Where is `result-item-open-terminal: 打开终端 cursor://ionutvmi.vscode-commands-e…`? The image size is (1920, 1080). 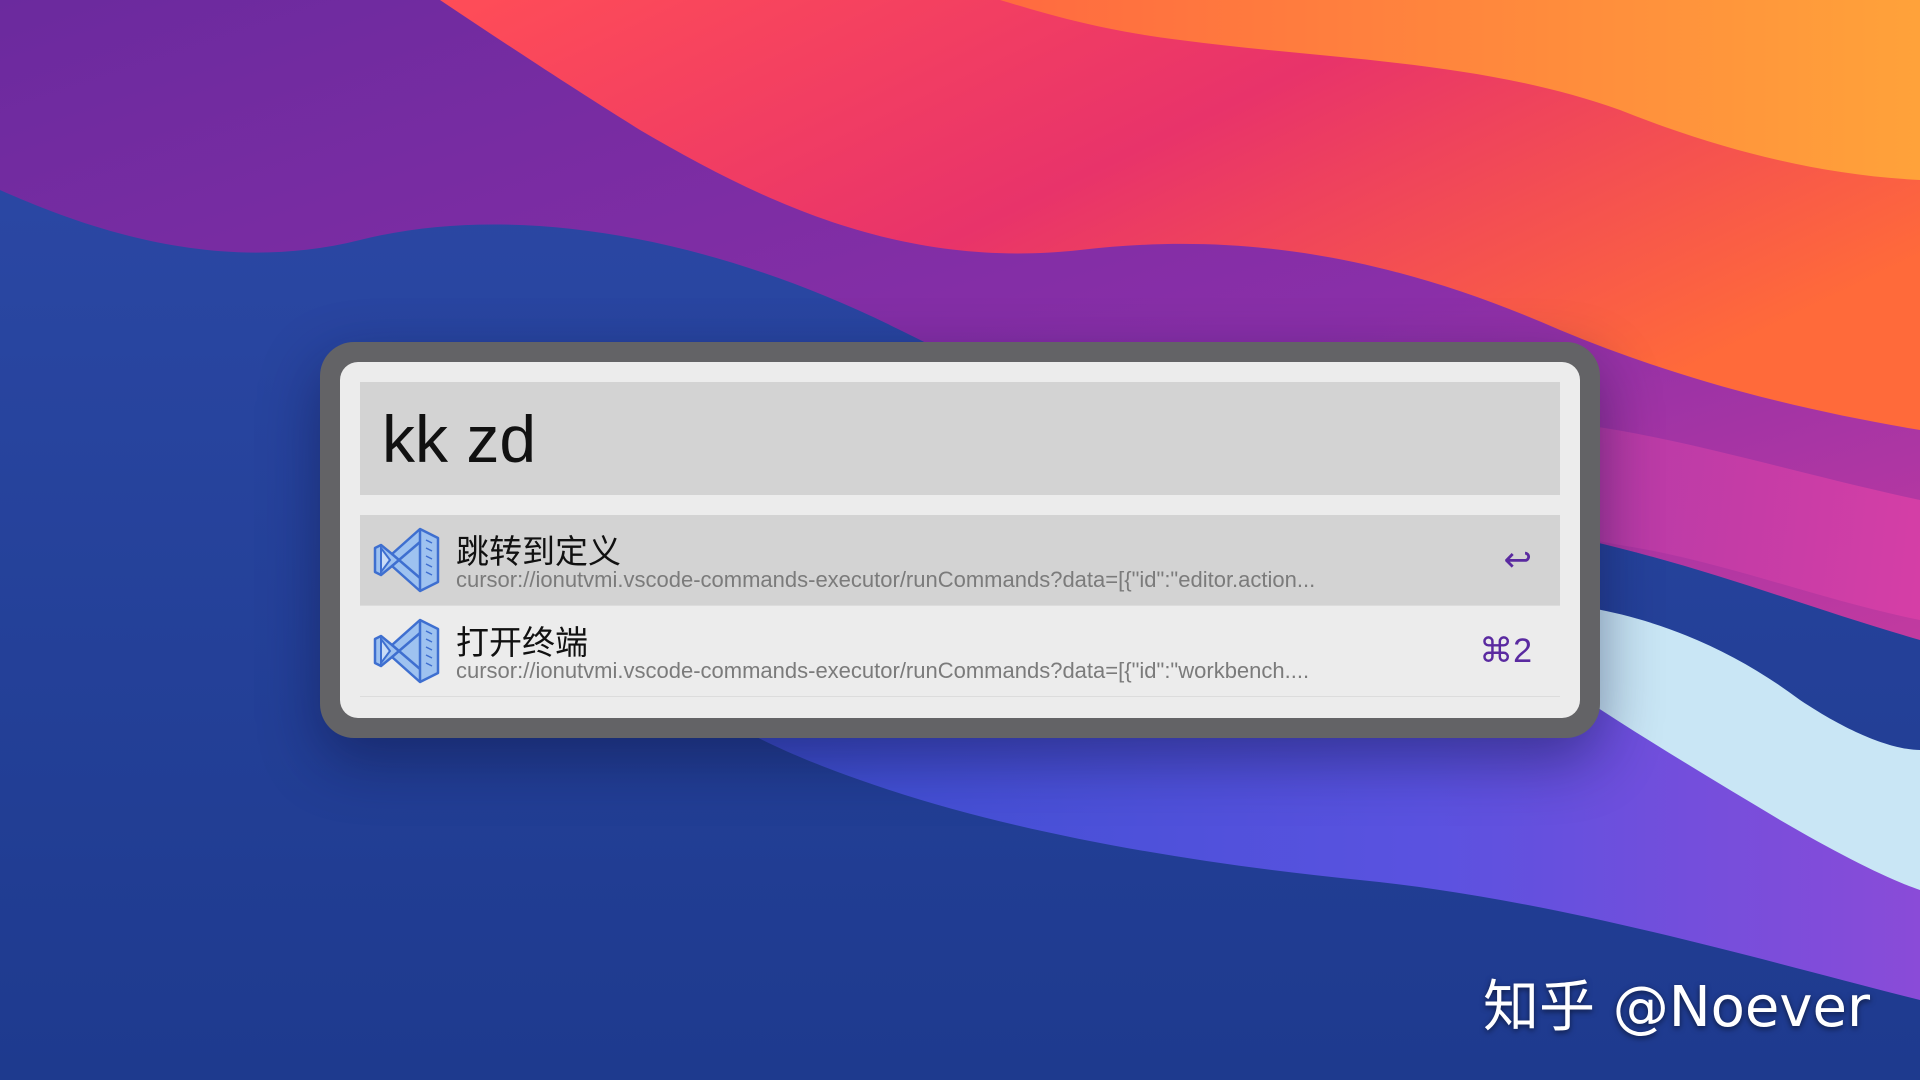
result-item-open-terminal: 打开终端 cursor://ionutvmi.vscode-commands-e… is located at coordinates (960, 651).